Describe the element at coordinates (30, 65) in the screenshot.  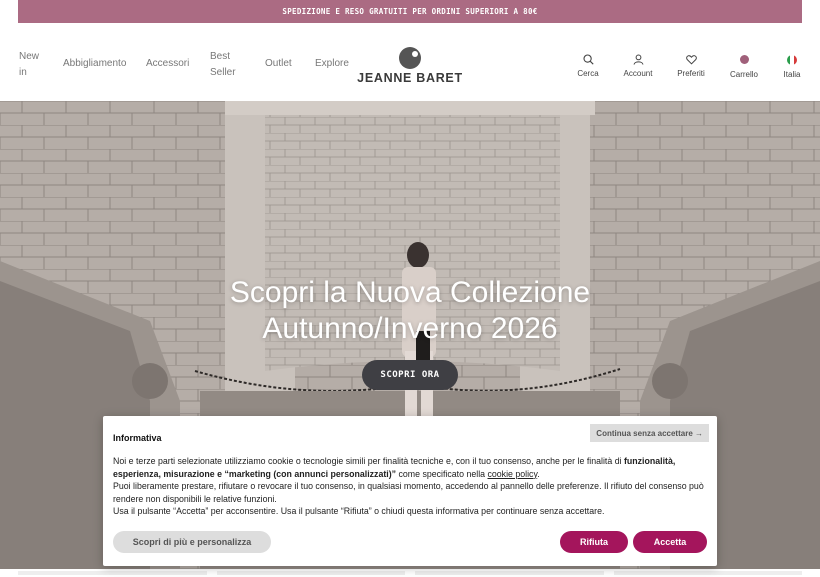
I see `nav-new-in: New in` at that location.